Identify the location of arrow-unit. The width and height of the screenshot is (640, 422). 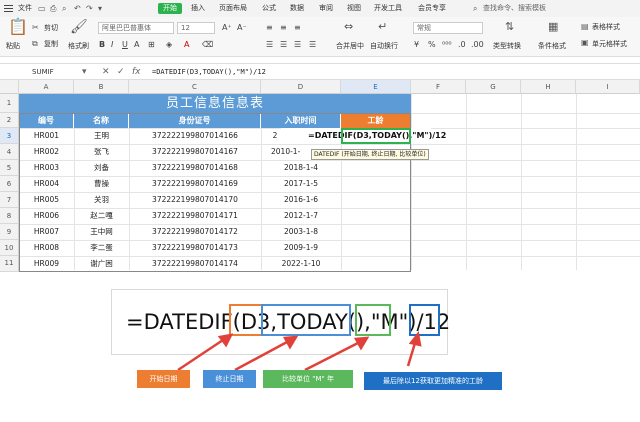
(331, 356).